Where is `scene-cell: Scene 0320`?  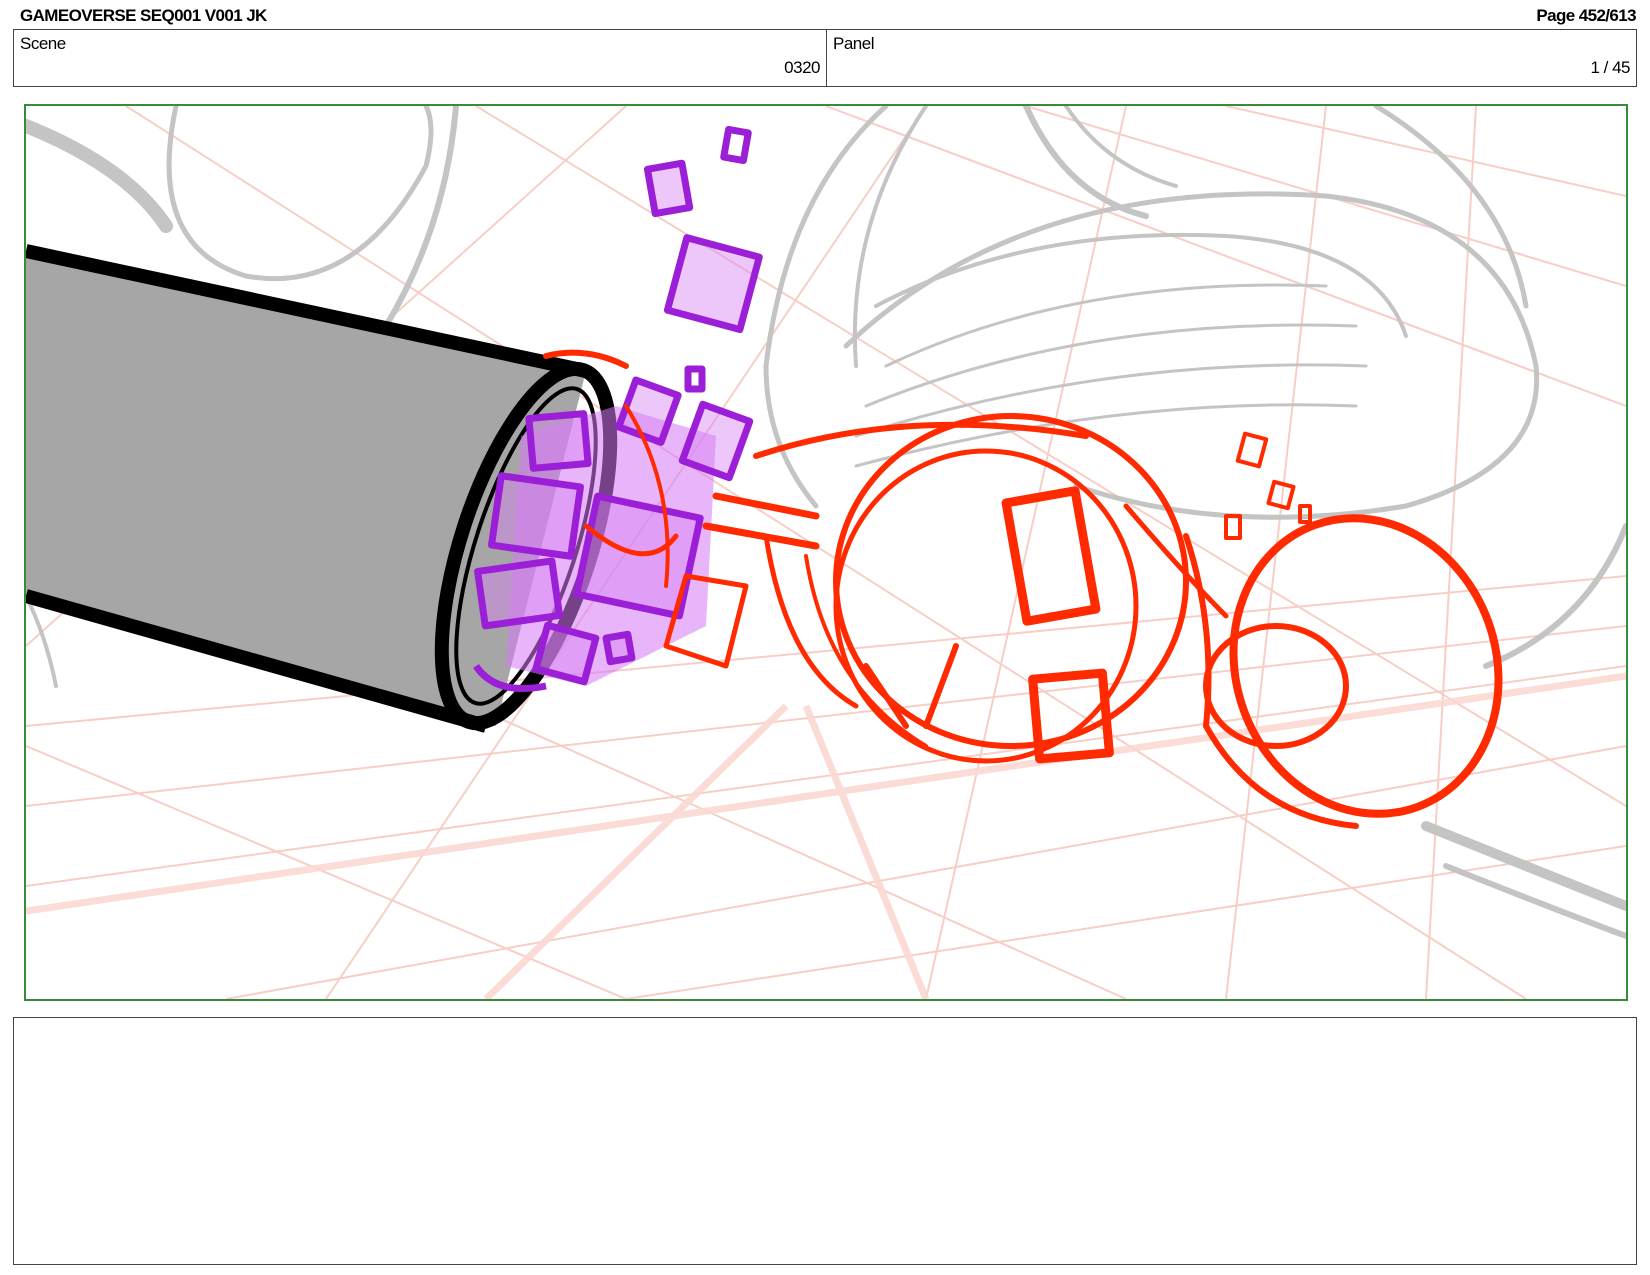
scene-cell: Scene 0320 is located at coordinates (420, 58).